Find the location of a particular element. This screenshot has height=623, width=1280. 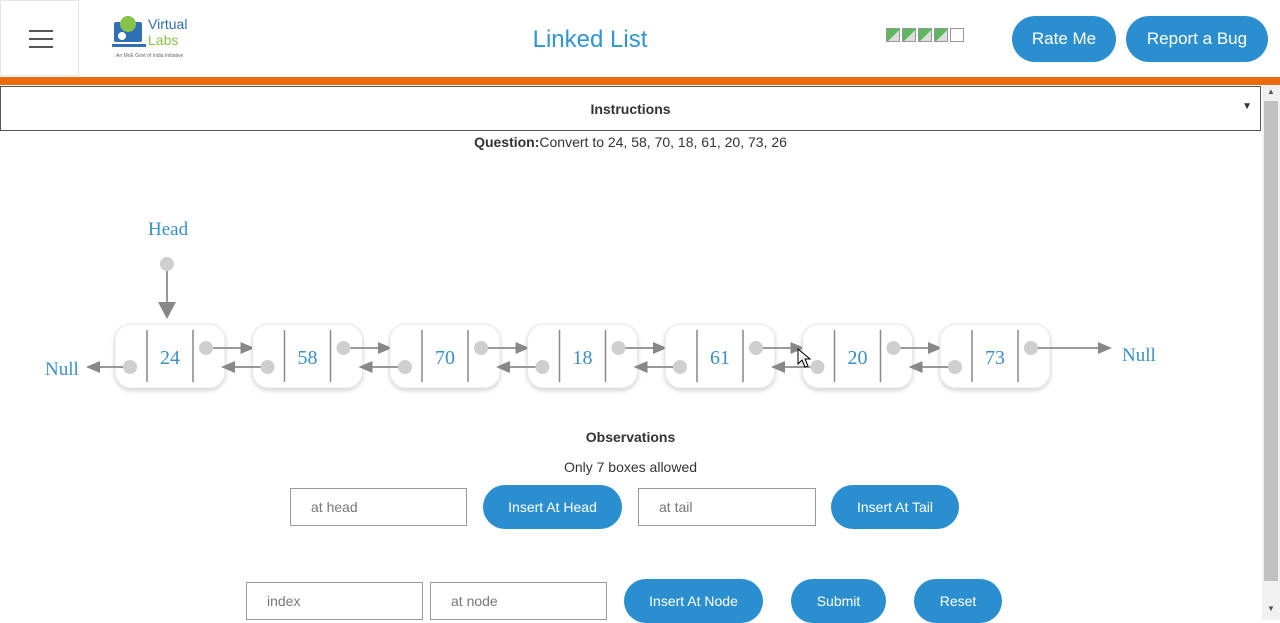

list-node: 58 is located at coordinates (307, 356).